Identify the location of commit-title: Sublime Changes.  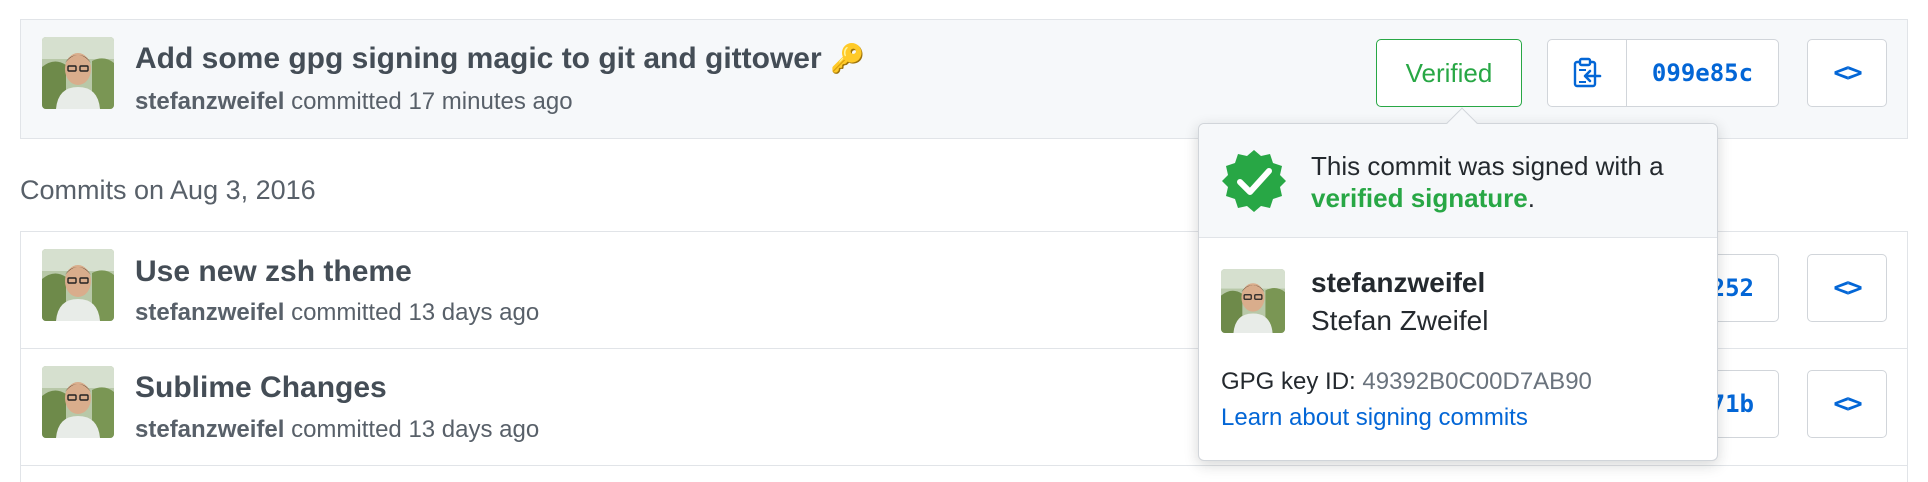
(261, 388).